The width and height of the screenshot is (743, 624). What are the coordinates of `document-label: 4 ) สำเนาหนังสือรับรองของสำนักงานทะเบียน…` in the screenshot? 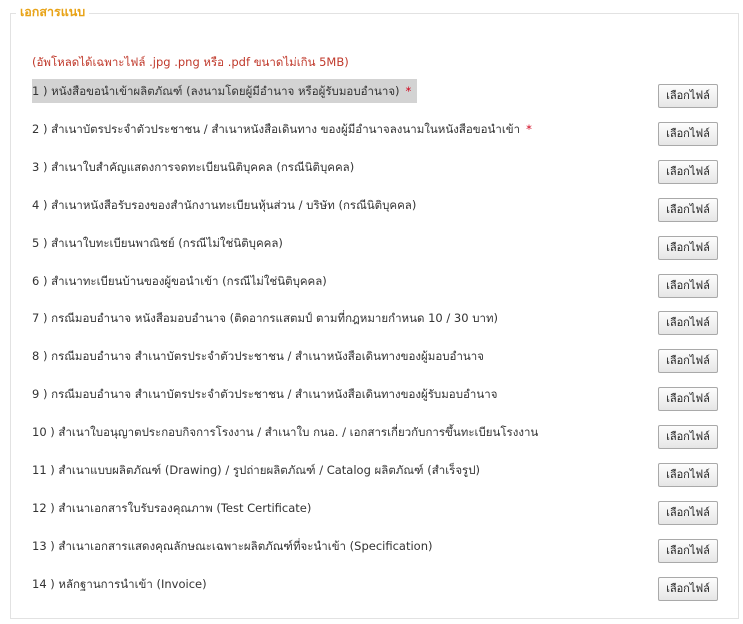 It's located at (224, 205).